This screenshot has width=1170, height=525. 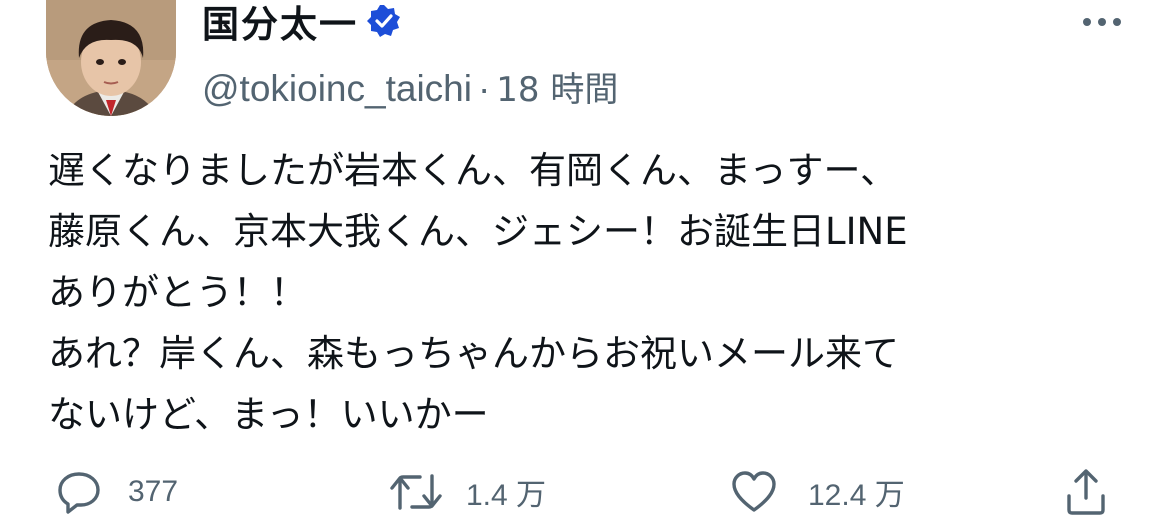 What do you see at coordinates (856, 495) in the screenshot?
I see `like-count: 12.4 万` at bounding box center [856, 495].